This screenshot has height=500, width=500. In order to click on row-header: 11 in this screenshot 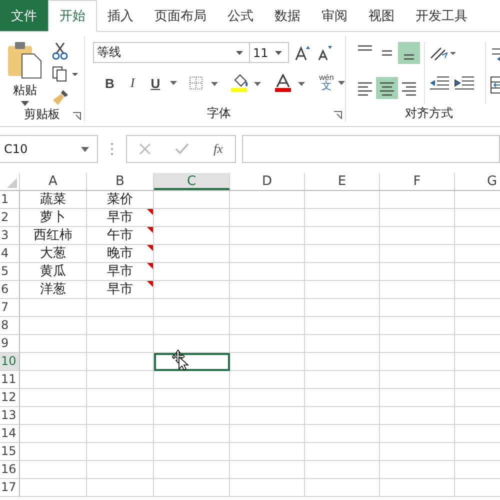, I will do `click(10, 380)`.